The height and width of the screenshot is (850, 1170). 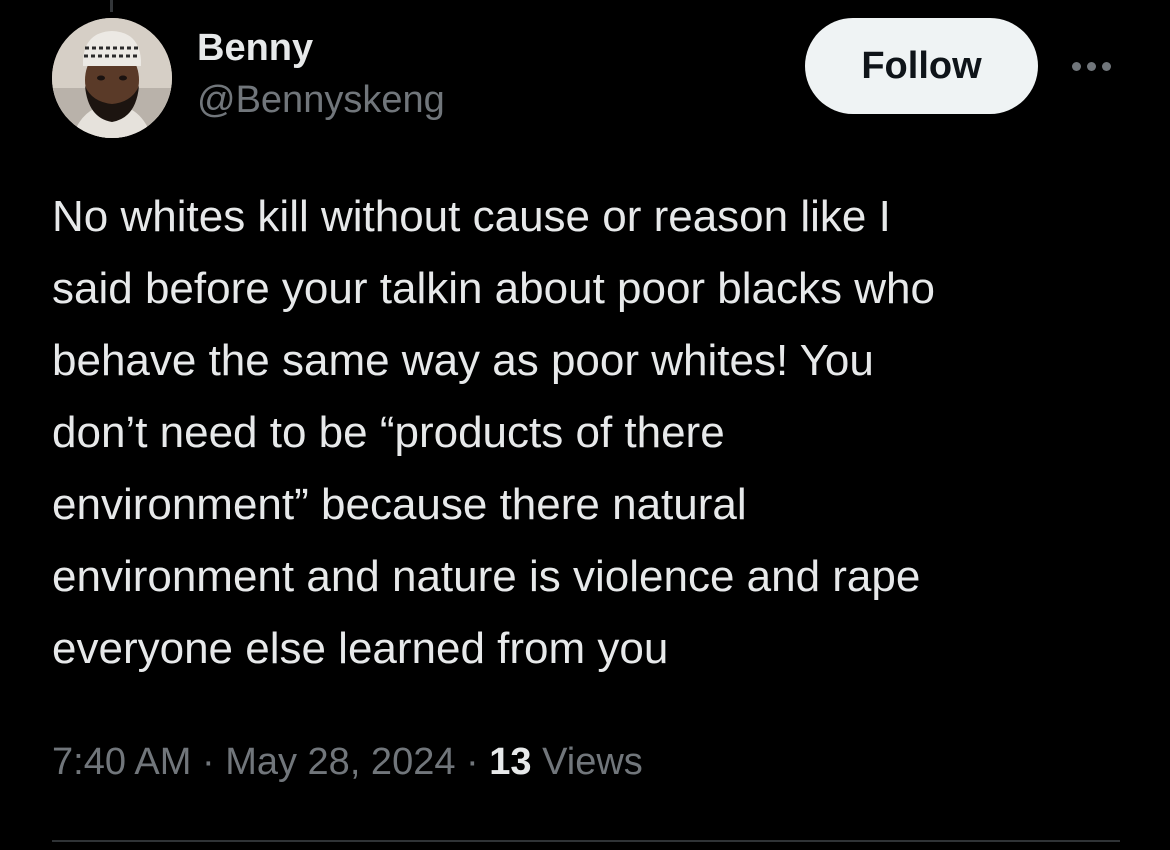 What do you see at coordinates (399, 504) in the screenshot?
I see `tweet-text-line: environment” because there natural` at bounding box center [399, 504].